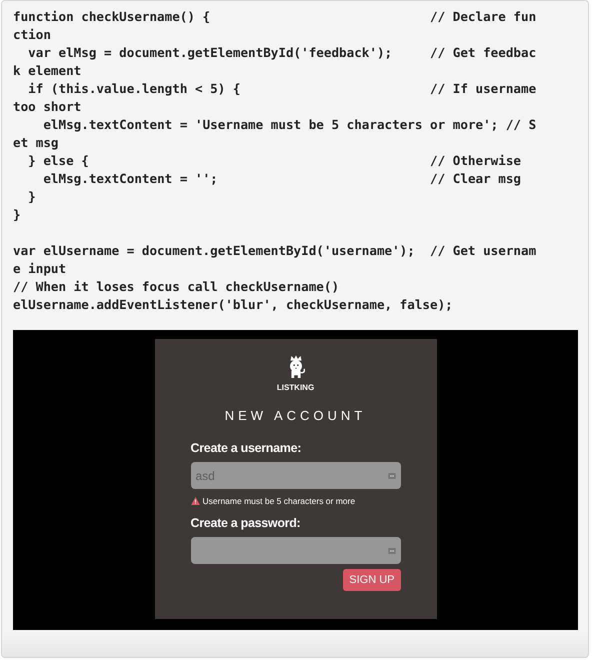 Image resolution: width=592 pixels, height=662 pixels. What do you see at coordinates (233, 305) in the screenshot?
I see `code-line: elUsername.addEventListener('blur', checkUsername, false);` at bounding box center [233, 305].